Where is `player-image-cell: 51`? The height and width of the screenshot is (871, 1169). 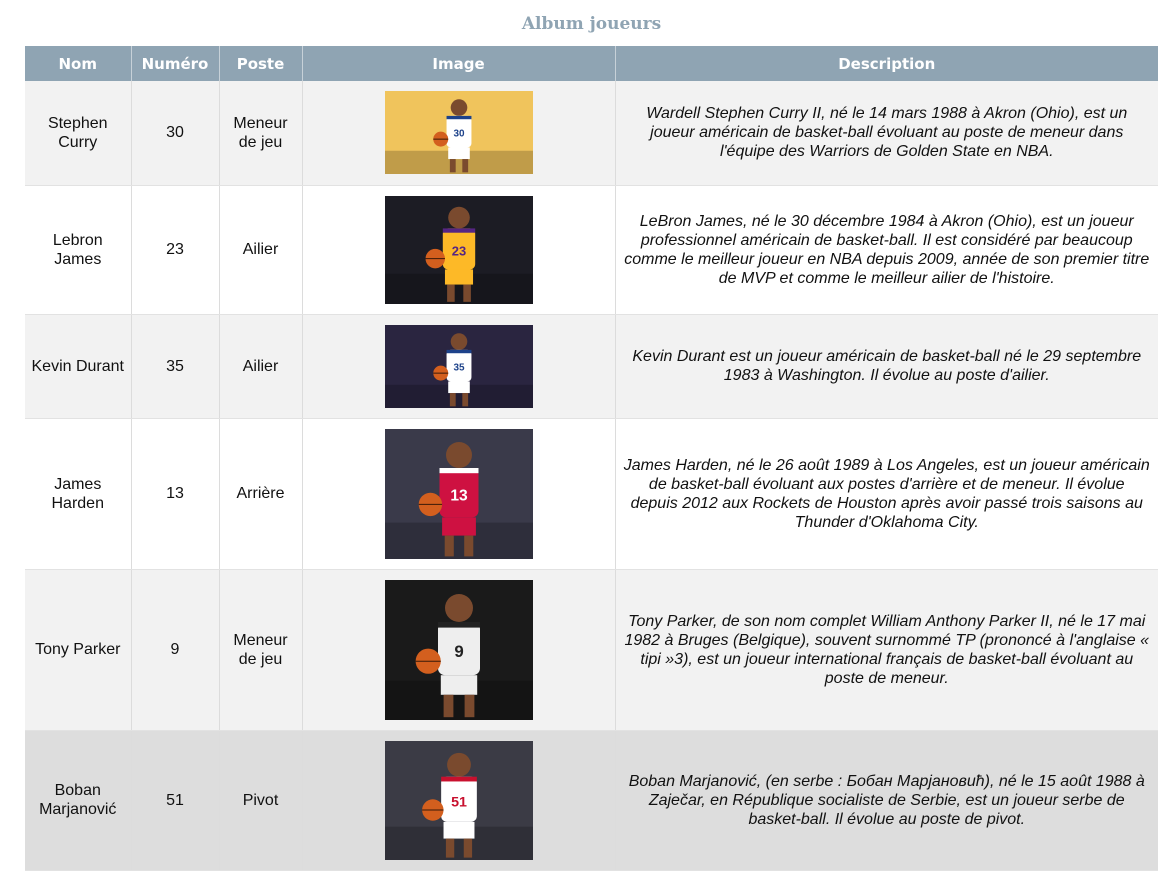 player-image-cell: 51 is located at coordinates (459, 800).